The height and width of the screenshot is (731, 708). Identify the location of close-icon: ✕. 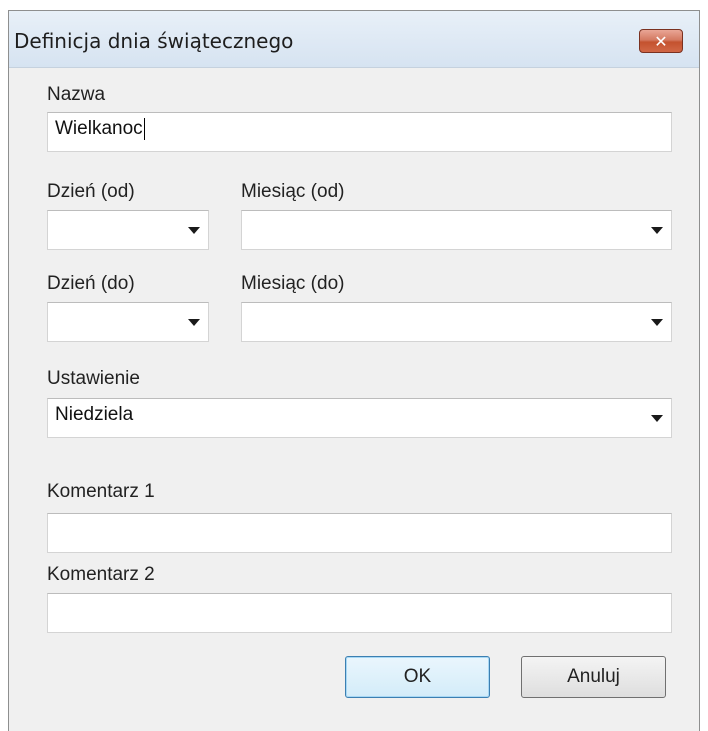
(661, 41).